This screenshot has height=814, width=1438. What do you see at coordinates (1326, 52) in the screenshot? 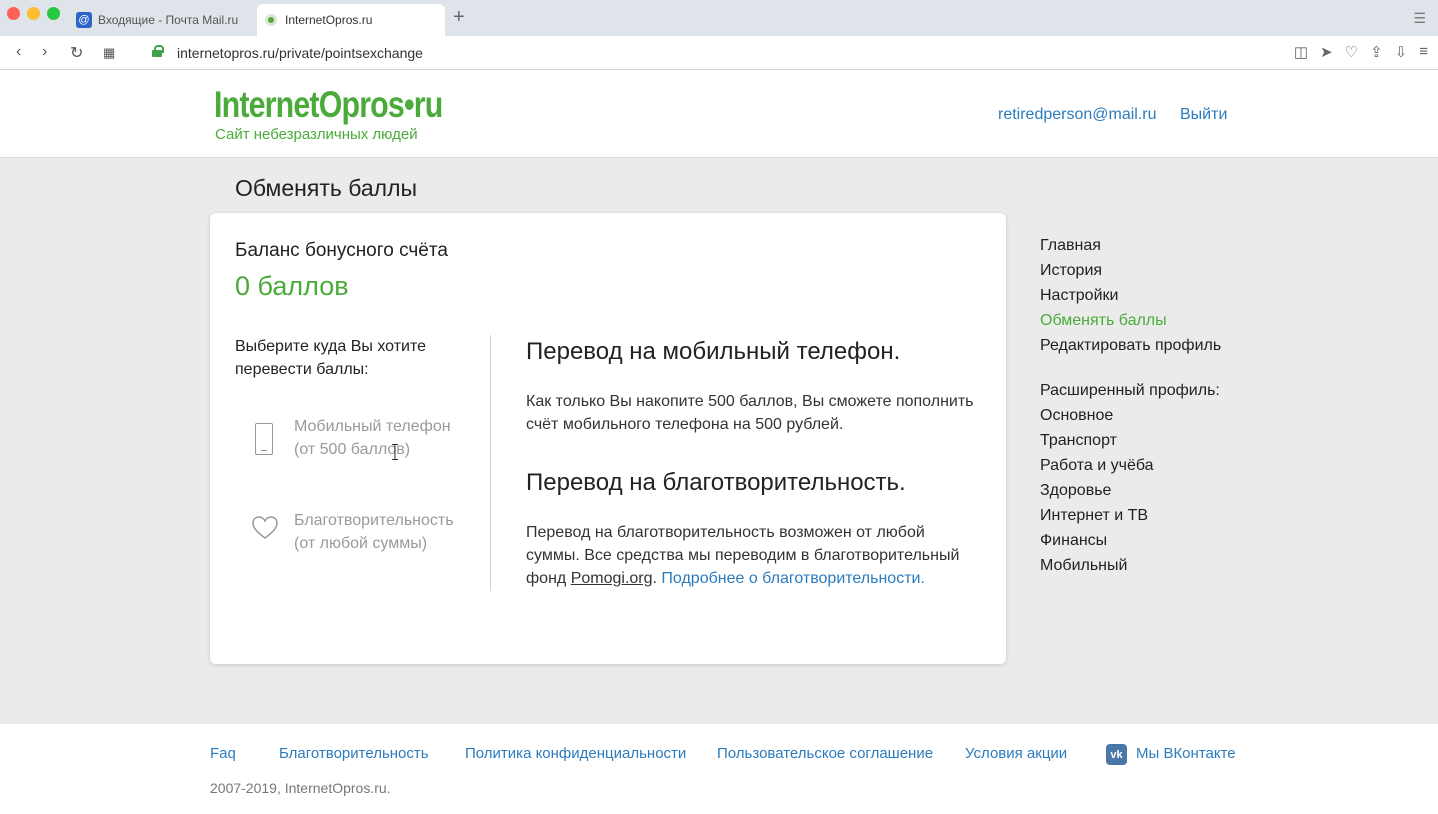
I see `send-icon: ➤` at bounding box center [1326, 52].